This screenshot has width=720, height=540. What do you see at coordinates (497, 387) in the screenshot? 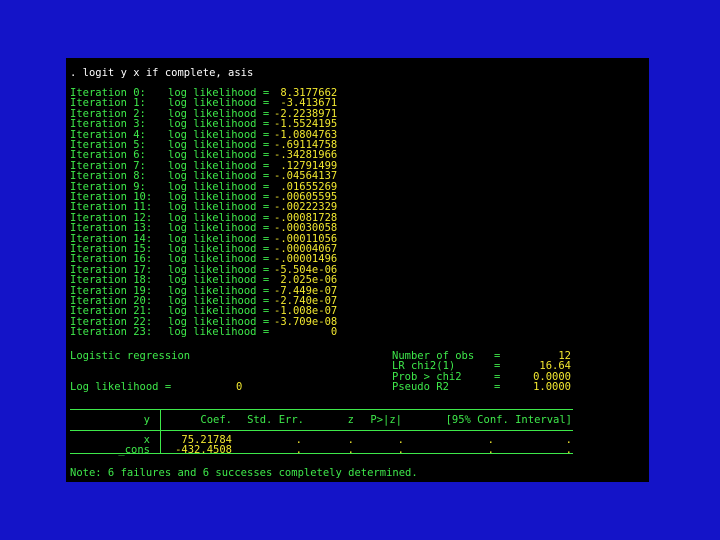
I see `stat-equals: =` at bounding box center [497, 387].